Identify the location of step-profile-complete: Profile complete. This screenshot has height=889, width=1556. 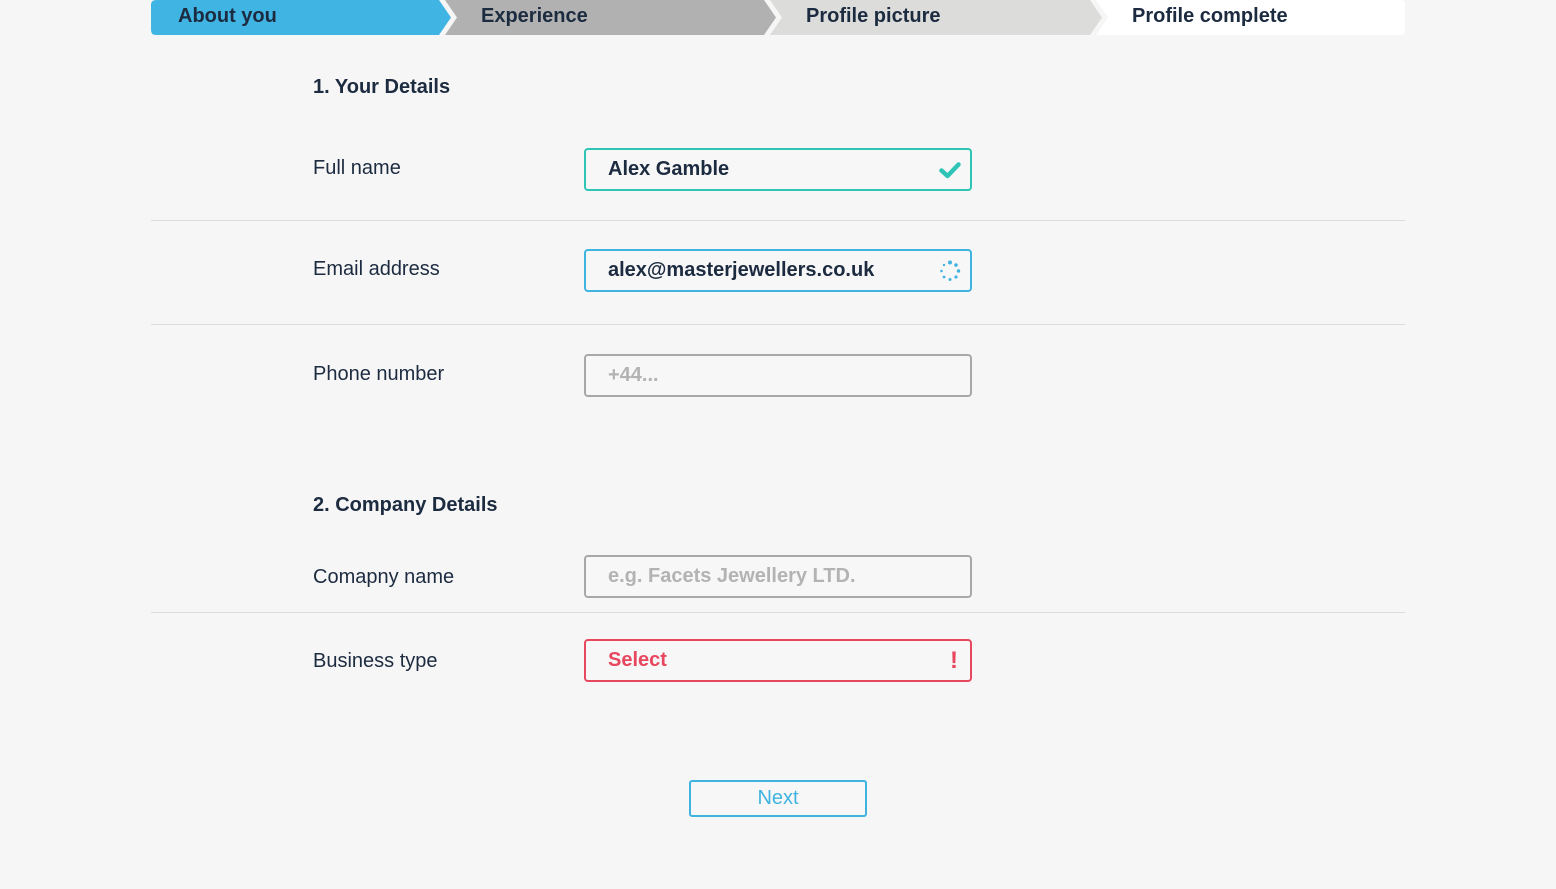
(1210, 16).